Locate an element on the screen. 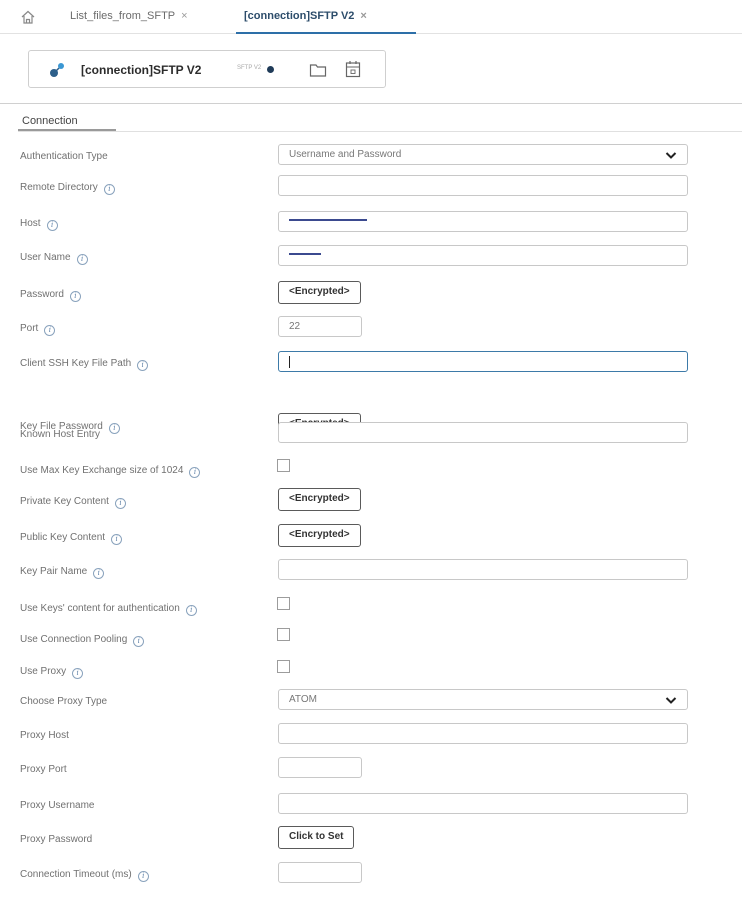 The width and height of the screenshot is (742, 903). field-label: Proxy Port is located at coordinates (43, 769).